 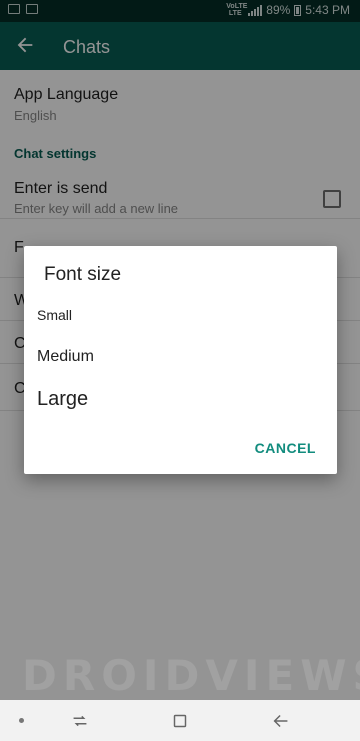 What do you see at coordinates (21, 720) in the screenshot?
I see `nav-dot-icon` at bounding box center [21, 720].